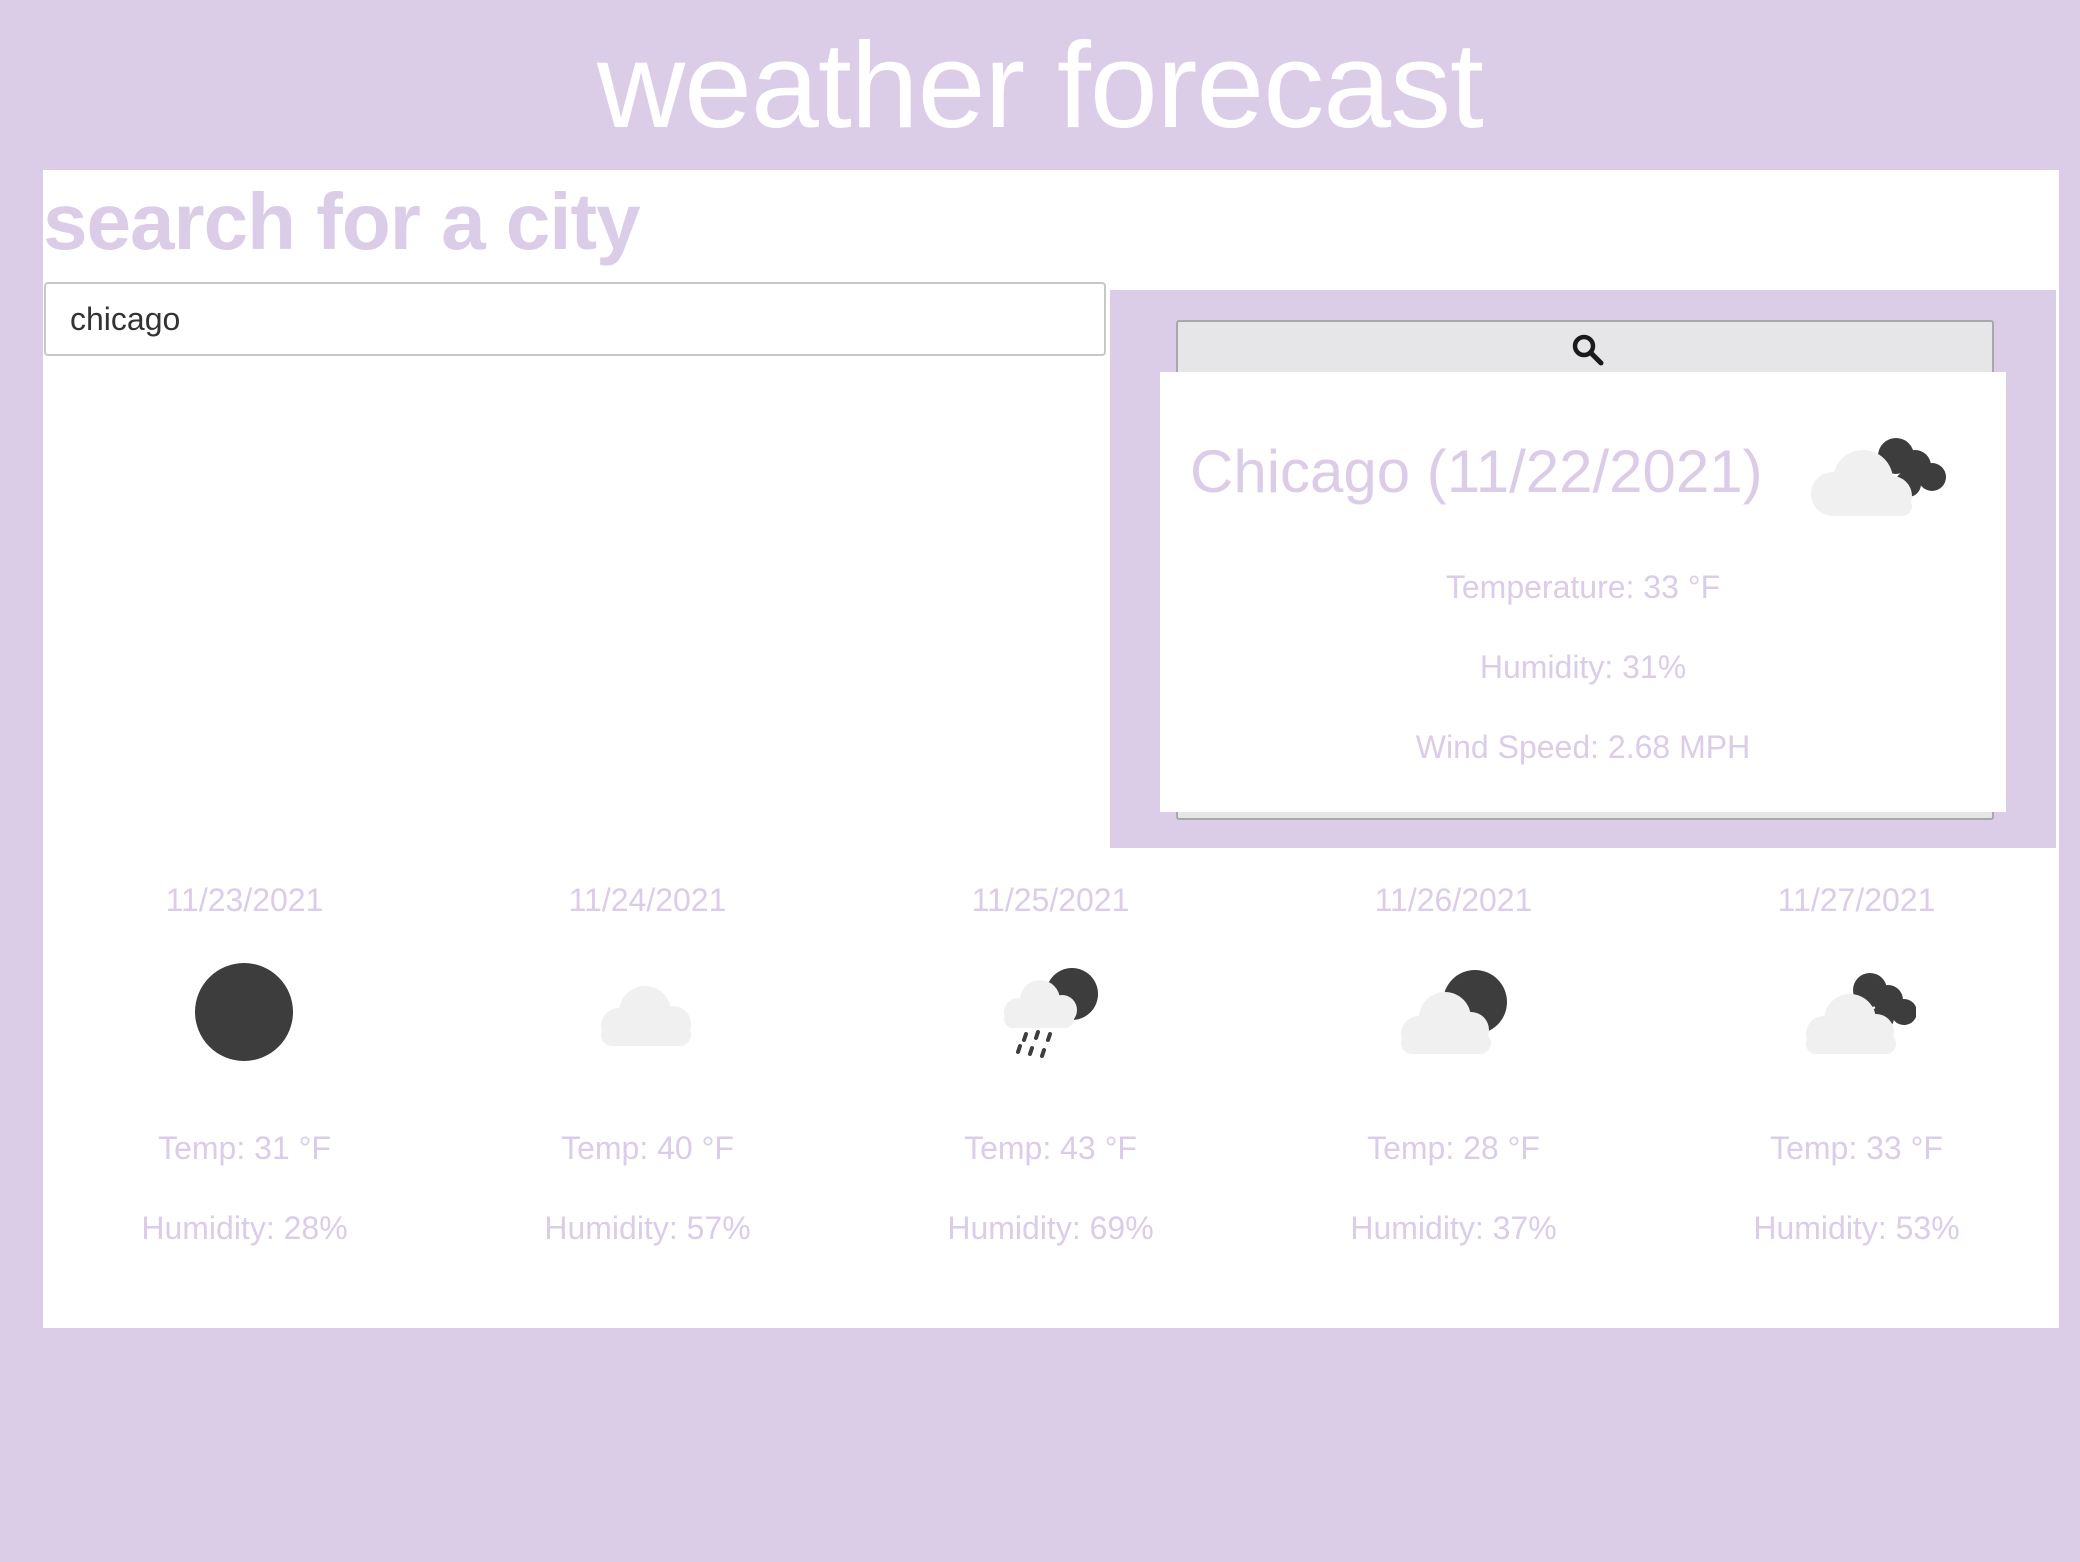 Image resolution: width=2080 pixels, height=1562 pixels. What do you see at coordinates (1050, 900) in the screenshot?
I see `forecast-date: 11/25/2021` at bounding box center [1050, 900].